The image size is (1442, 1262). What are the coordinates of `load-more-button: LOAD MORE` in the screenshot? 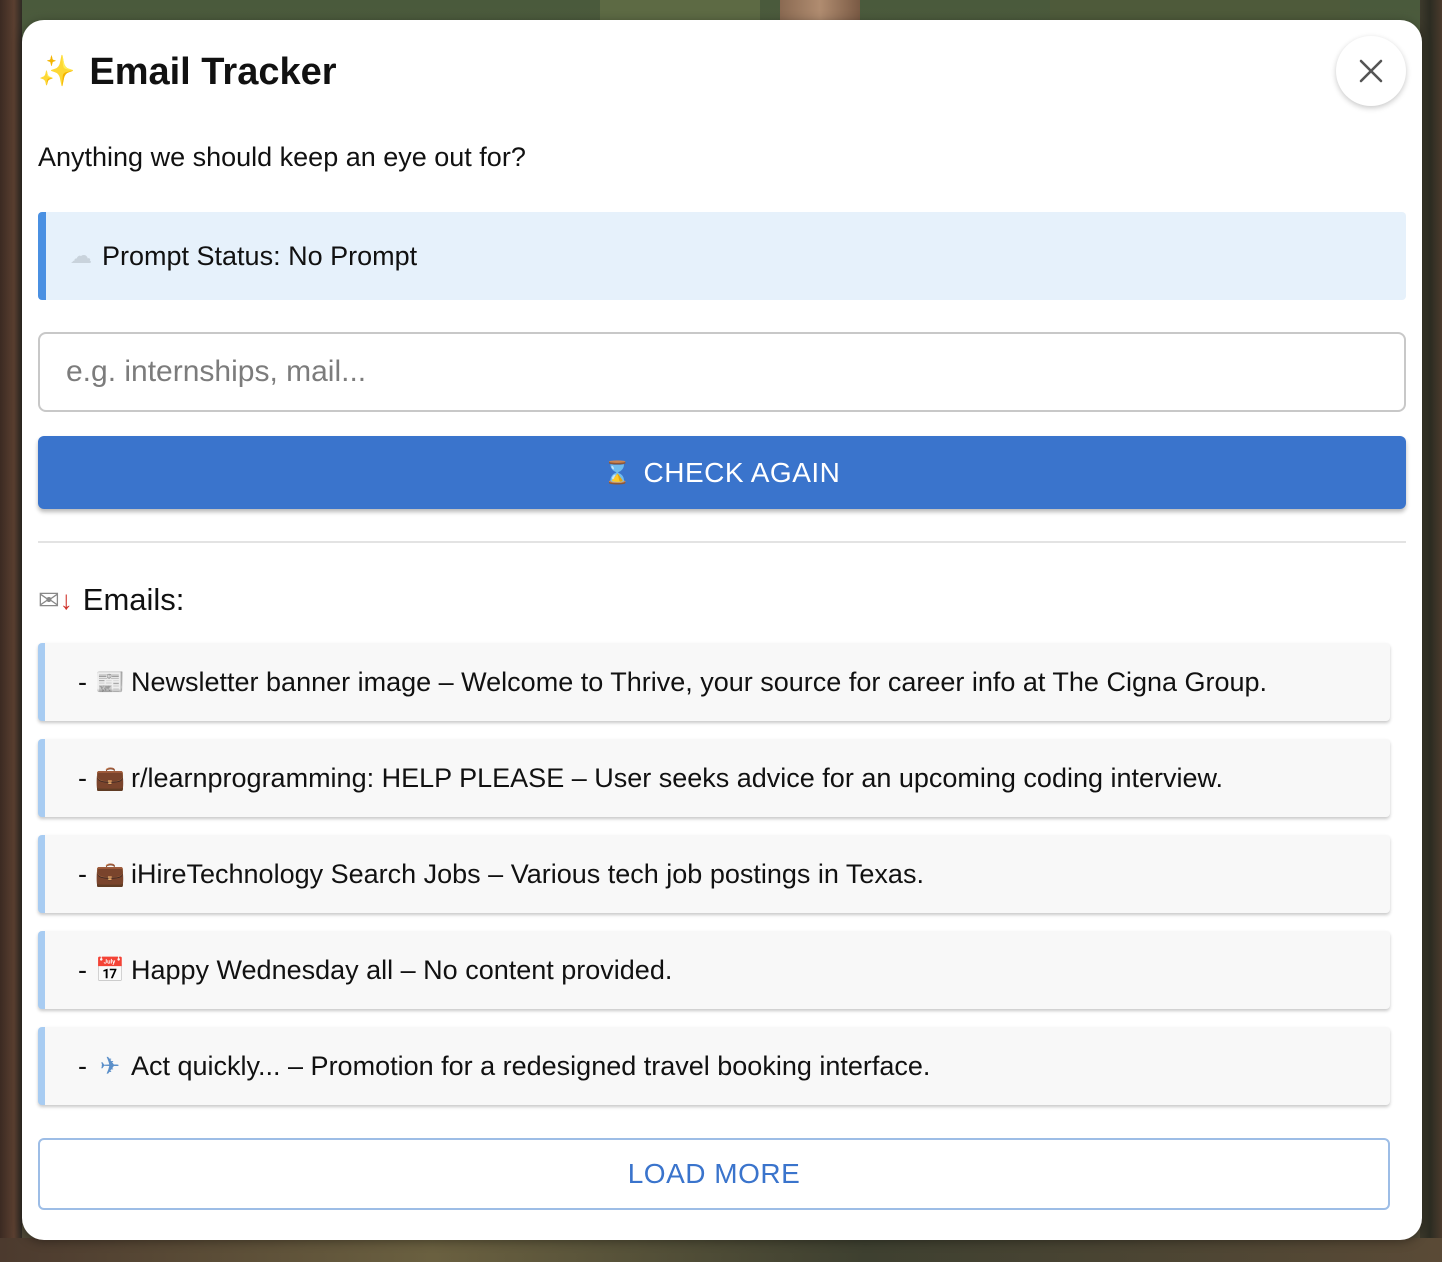 It's located at (714, 1174).